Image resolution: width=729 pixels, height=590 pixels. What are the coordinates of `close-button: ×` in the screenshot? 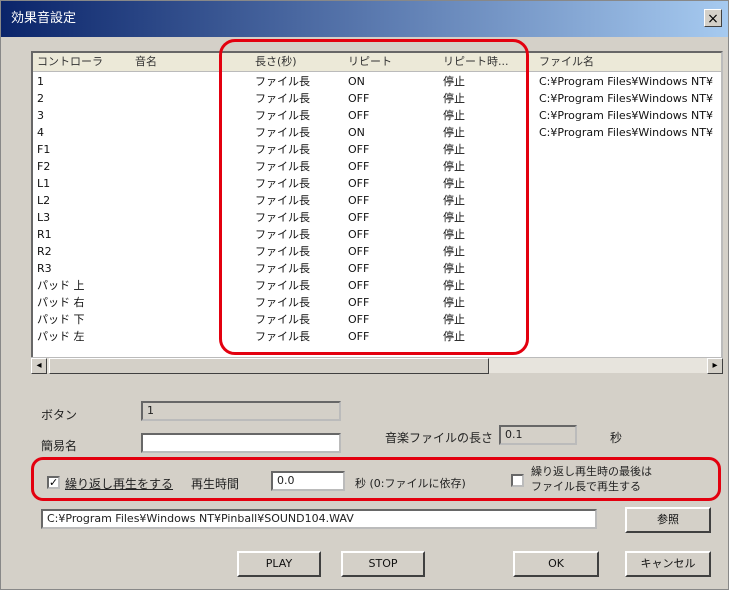 It's located at (713, 18).